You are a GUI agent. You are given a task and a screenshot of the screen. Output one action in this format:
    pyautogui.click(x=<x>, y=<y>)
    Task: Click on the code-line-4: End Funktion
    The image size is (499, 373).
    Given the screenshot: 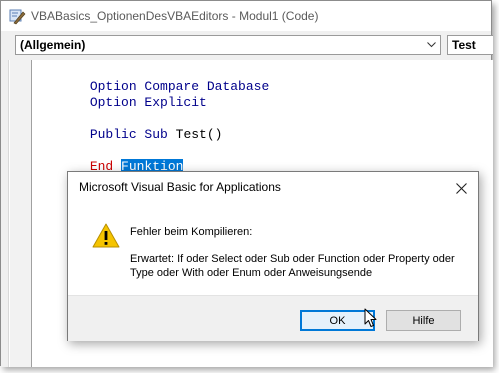 What is the action you would take?
    pyautogui.click(x=113, y=158)
    